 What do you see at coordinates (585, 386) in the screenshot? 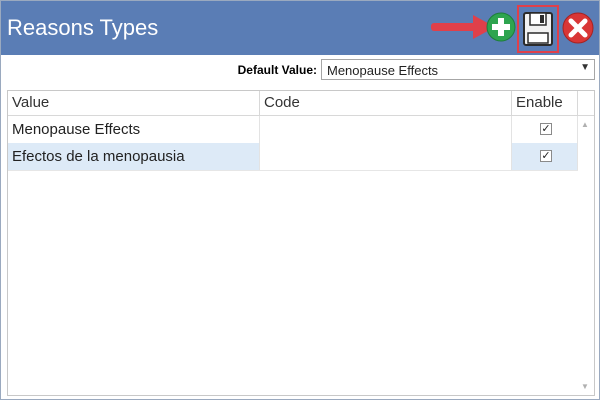
I see `scroll-down-icon: ▼` at bounding box center [585, 386].